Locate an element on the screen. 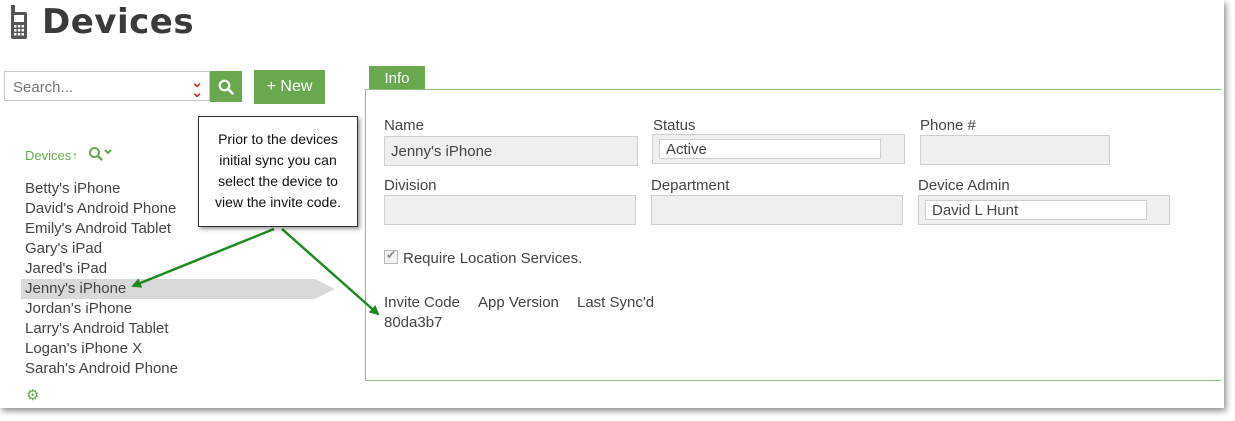 The width and height of the screenshot is (1235, 421). name-value: Jenny's iPhone is located at coordinates (442, 151).